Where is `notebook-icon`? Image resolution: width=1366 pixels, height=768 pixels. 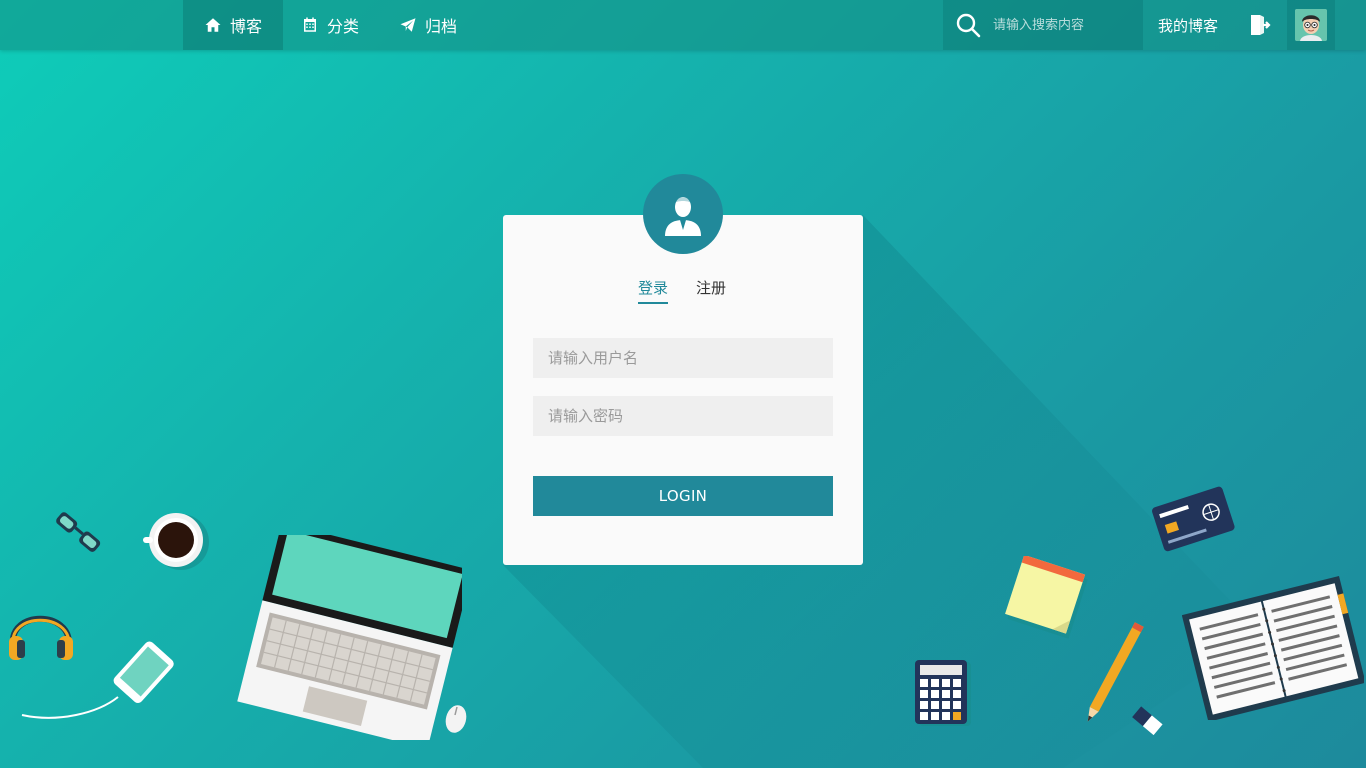 notebook-icon is located at coordinates (1273, 647).